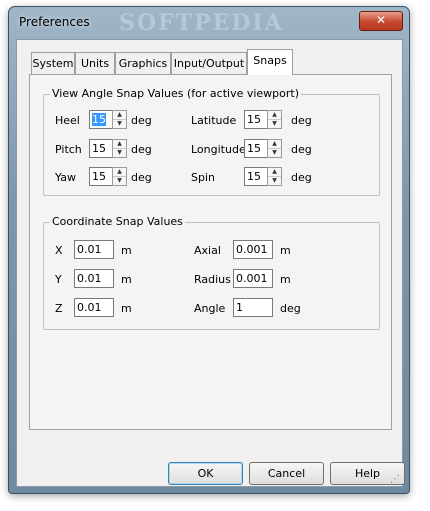  What do you see at coordinates (94, 307) in the screenshot?
I see `z-input: 0.01` at bounding box center [94, 307].